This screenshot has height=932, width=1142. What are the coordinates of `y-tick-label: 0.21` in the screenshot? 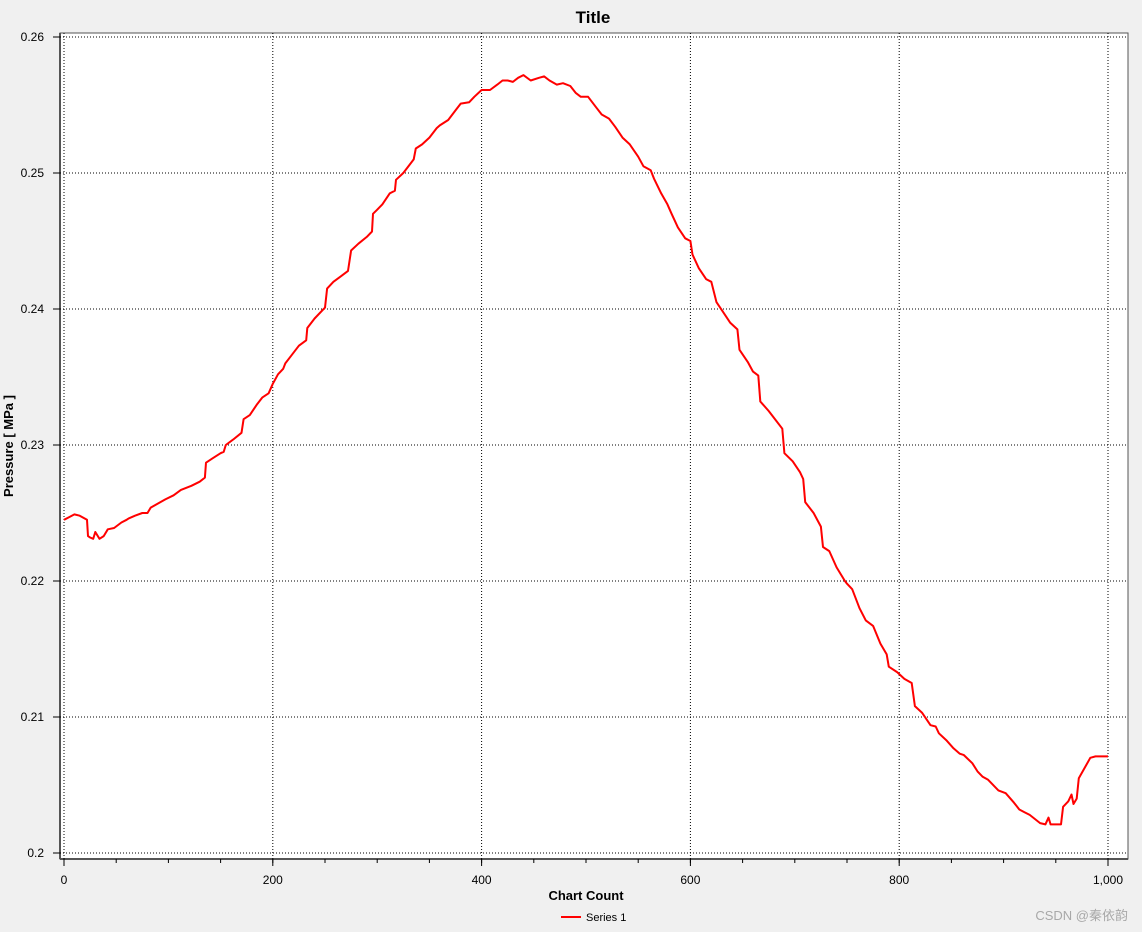 It's located at (33, 717).